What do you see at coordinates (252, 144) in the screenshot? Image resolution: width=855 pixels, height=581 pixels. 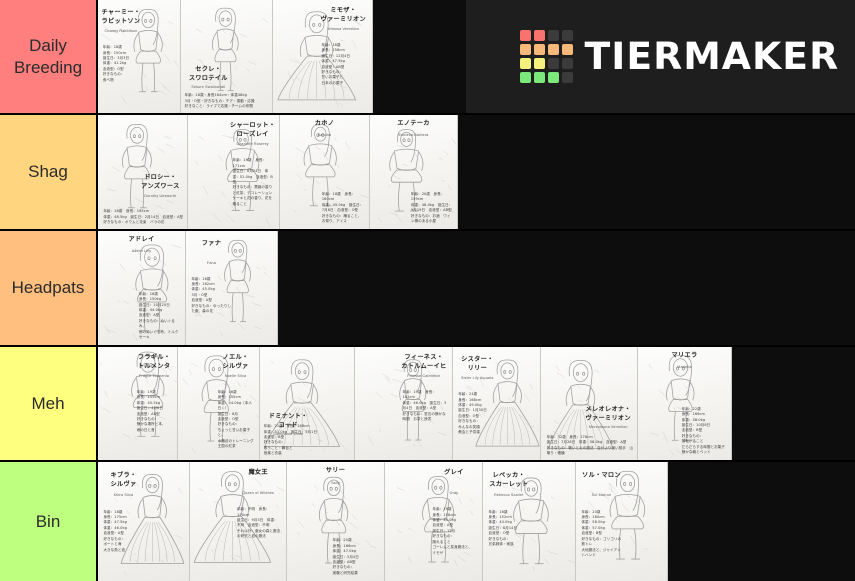 I see `card-character-romaji: Charlotte Roserey` at bounding box center [252, 144].